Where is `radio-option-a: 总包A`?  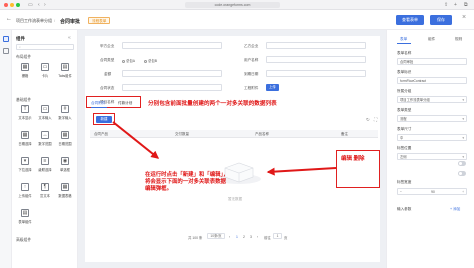
radio-option-a: 总包A is located at coordinates (128, 60).